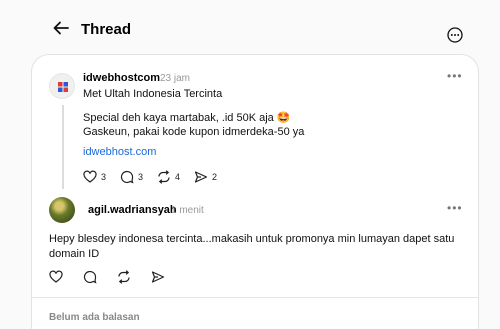 Image resolution: width=500 pixels, height=329 pixels. I want to click on reply-actions, so click(114, 277).